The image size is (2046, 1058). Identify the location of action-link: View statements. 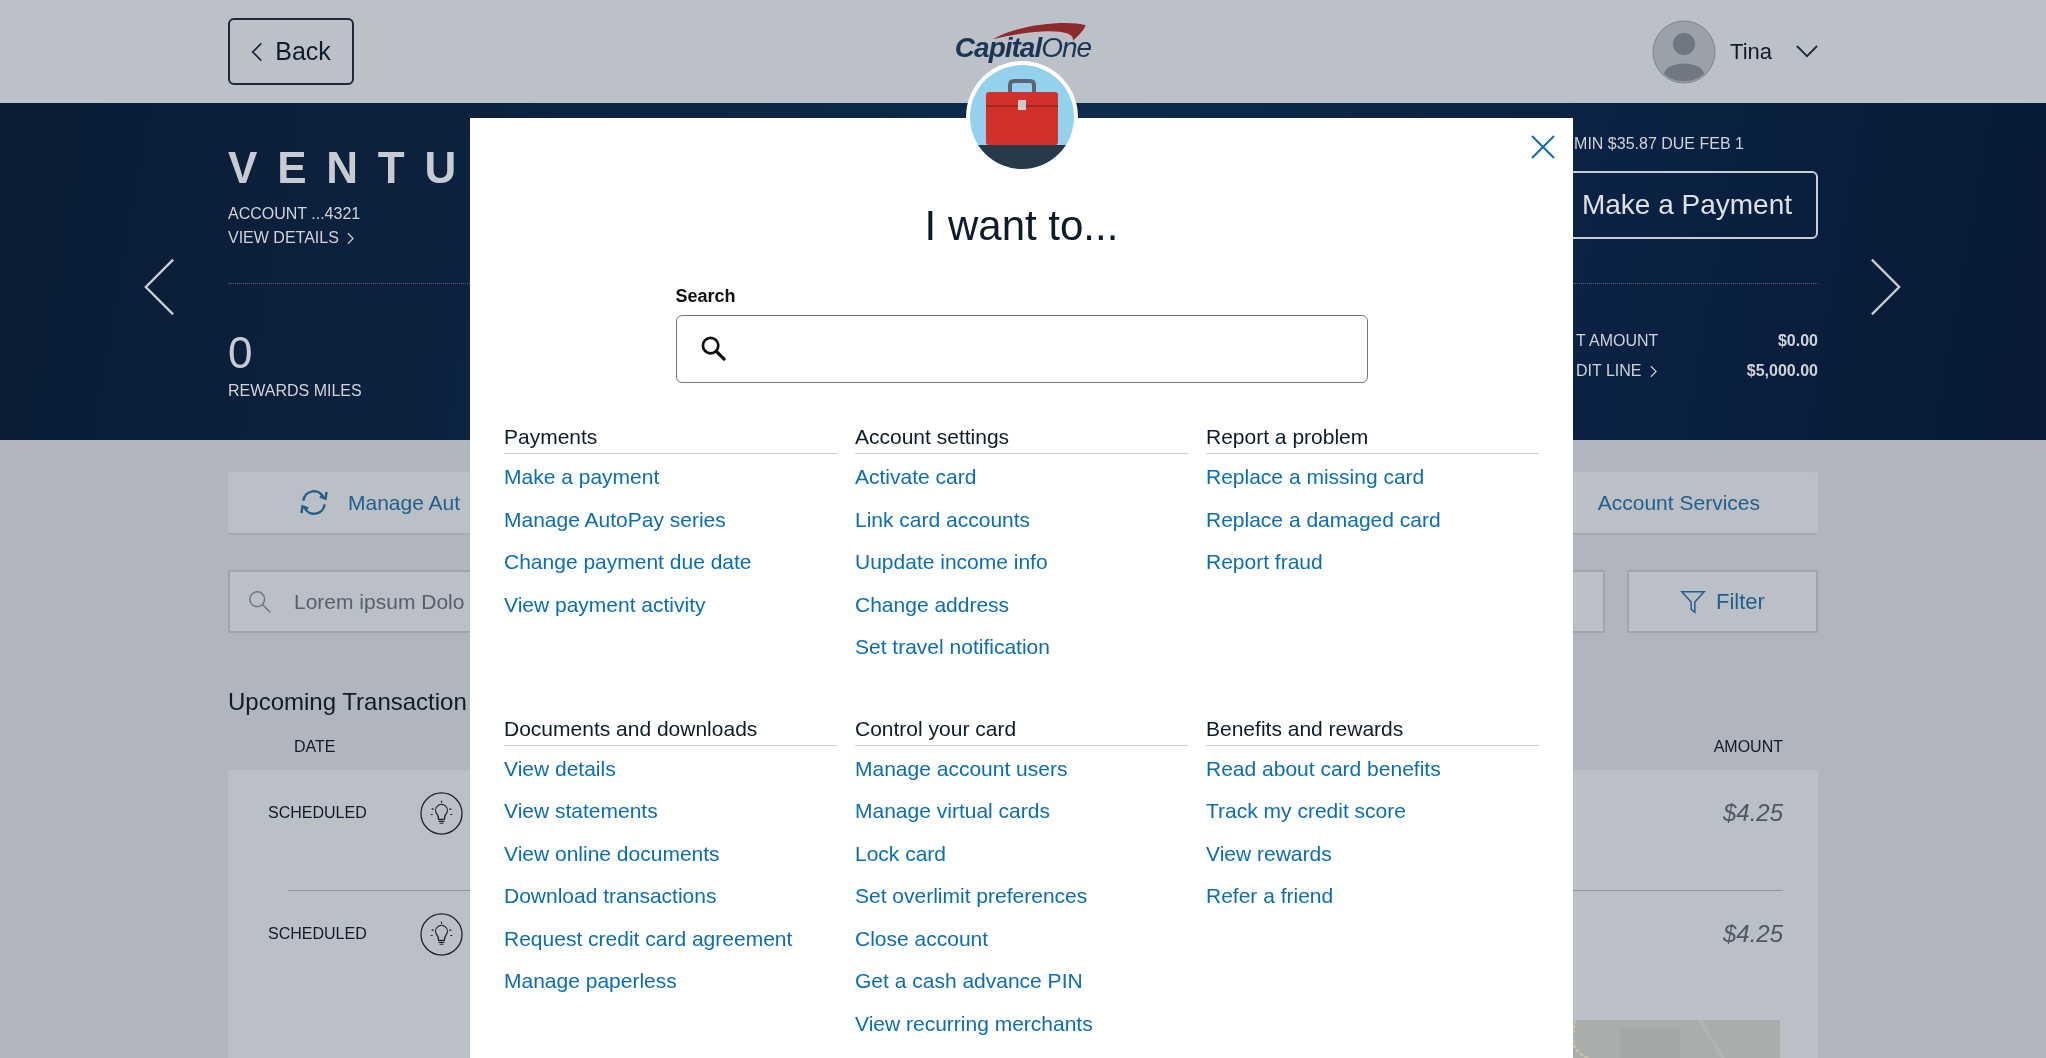
(581, 811).